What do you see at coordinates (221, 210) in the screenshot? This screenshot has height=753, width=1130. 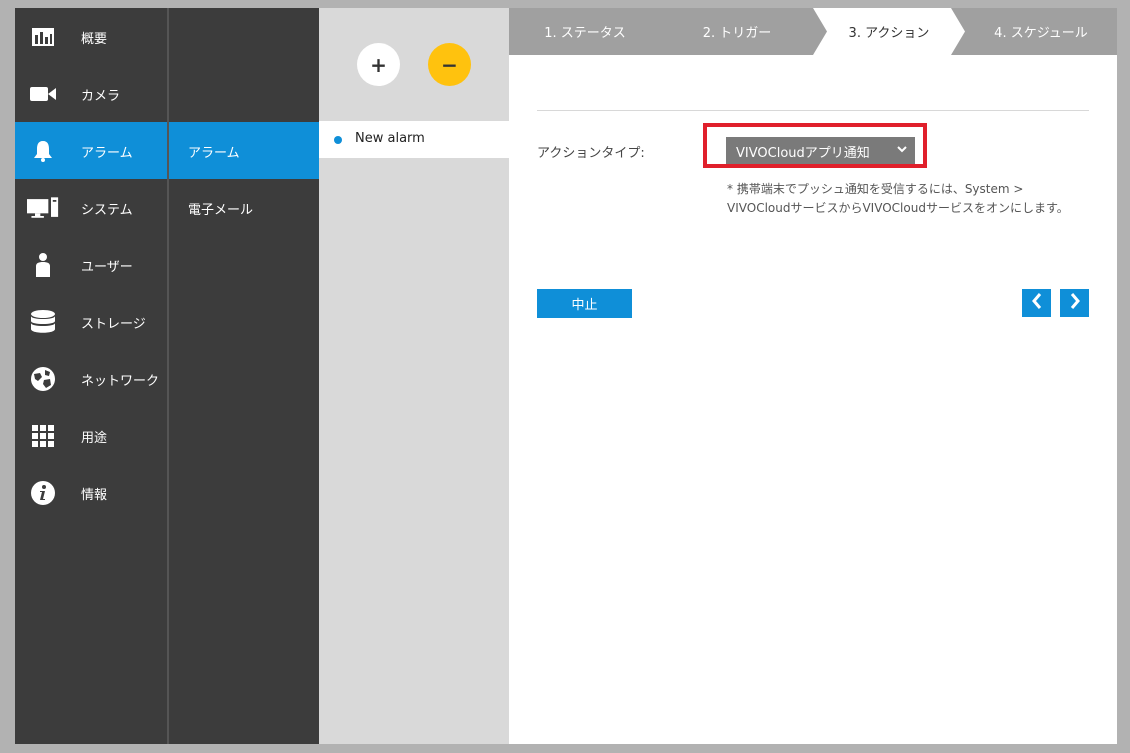 I see `subnav-item-label: 電子メール` at bounding box center [221, 210].